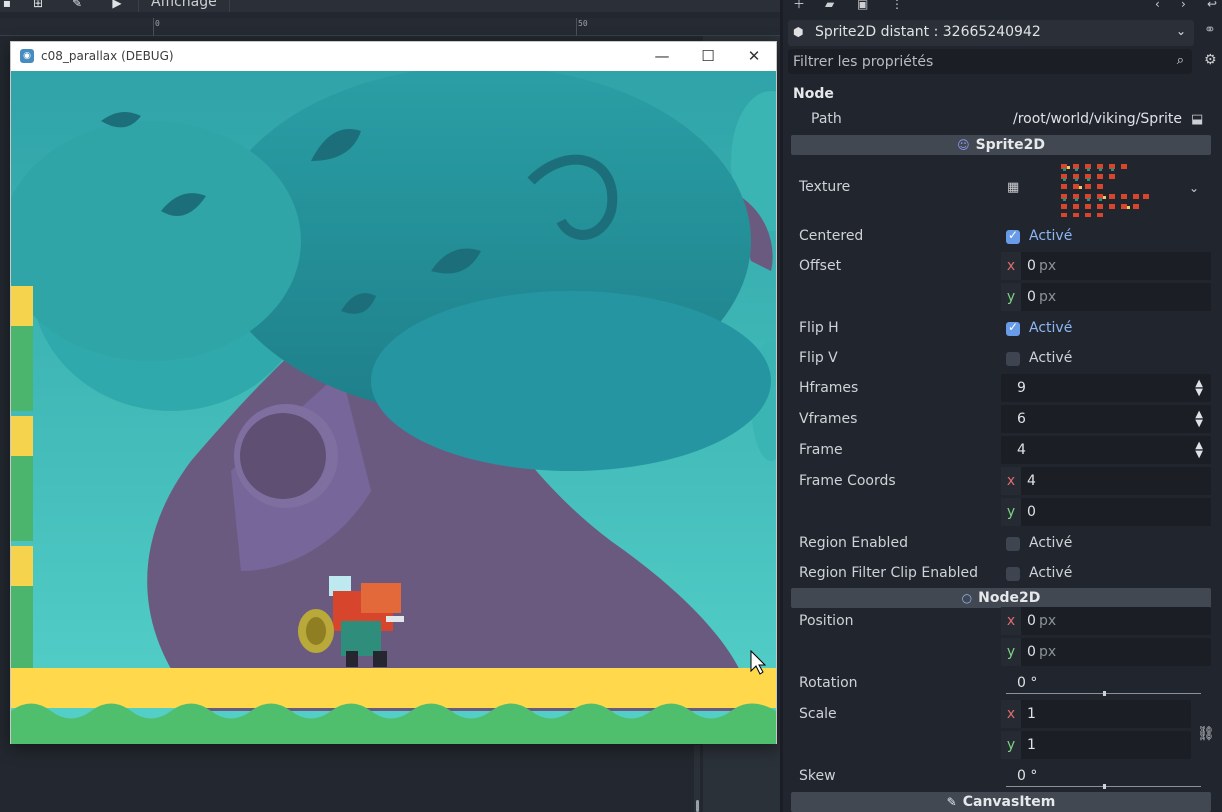  I want to click on prop-label-scale: Scale, so click(818, 714).